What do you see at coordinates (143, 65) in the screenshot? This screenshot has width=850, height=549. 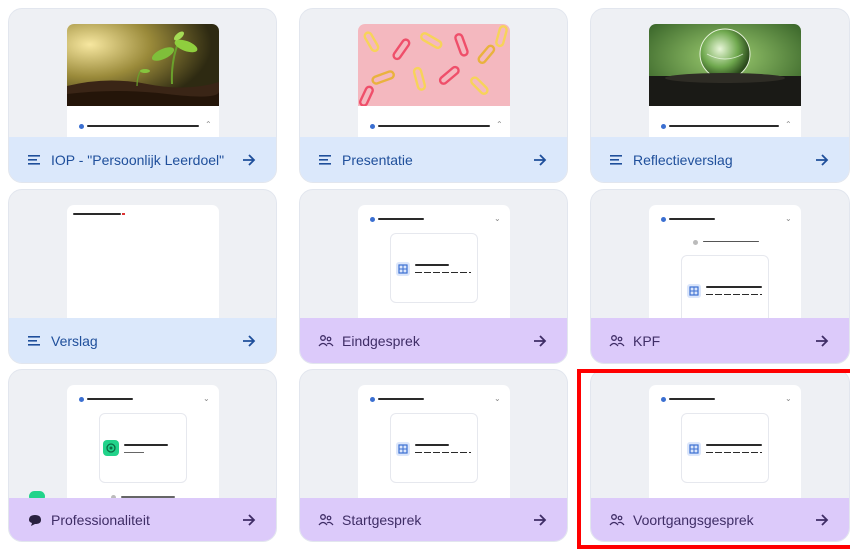 I see `sprout-thumbnail` at bounding box center [143, 65].